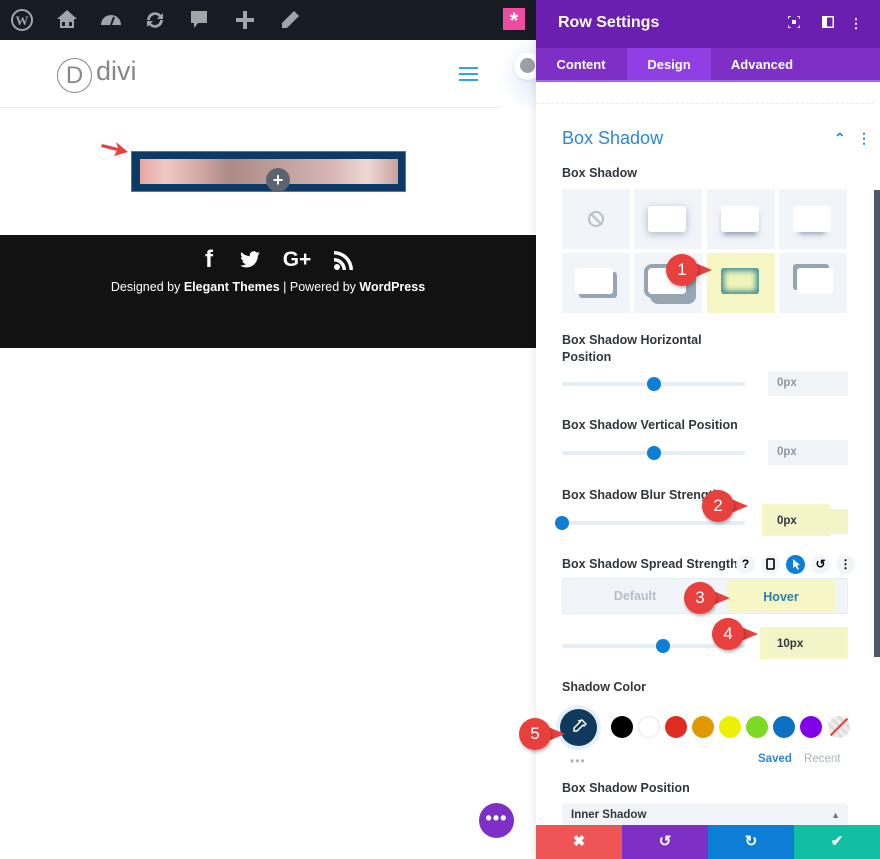  What do you see at coordinates (199, 20) in the screenshot?
I see `comments-icon` at bounding box center [199, 20].